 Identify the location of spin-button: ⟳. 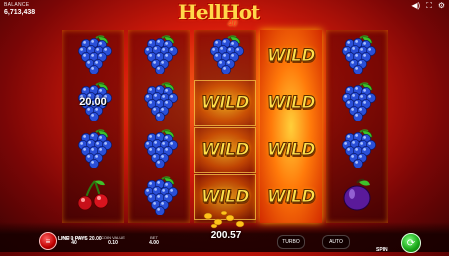
(411, 243).